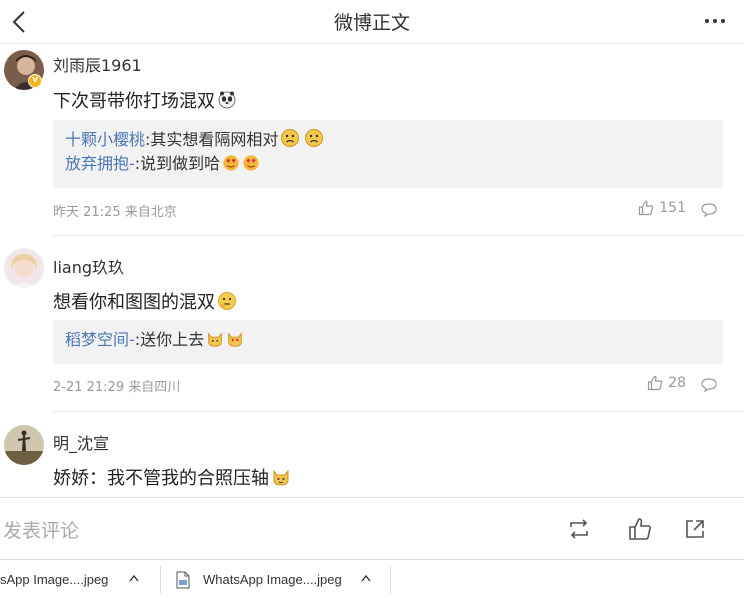 Image resolution: width=744 pixels, height=598 pixels. I want to click on thinking-emoji-icon, so click(227, 301).